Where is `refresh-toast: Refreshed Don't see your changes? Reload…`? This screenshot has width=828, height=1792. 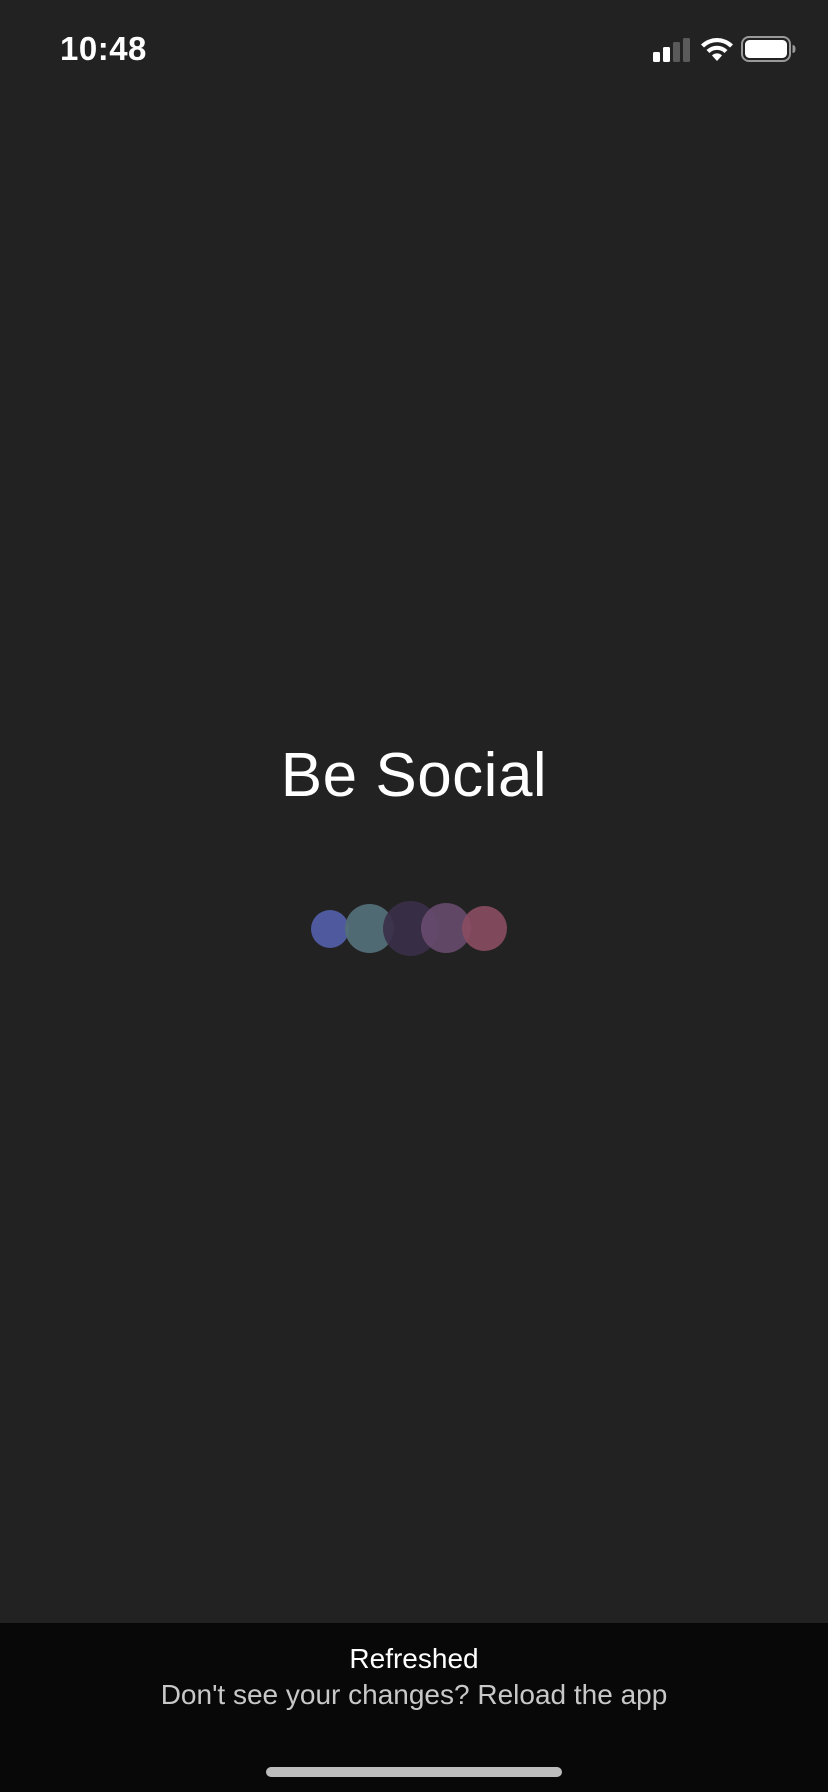 refresh-toast: Refreshed Don't see your changes? Reload… is located at coordinates (414, 1707).